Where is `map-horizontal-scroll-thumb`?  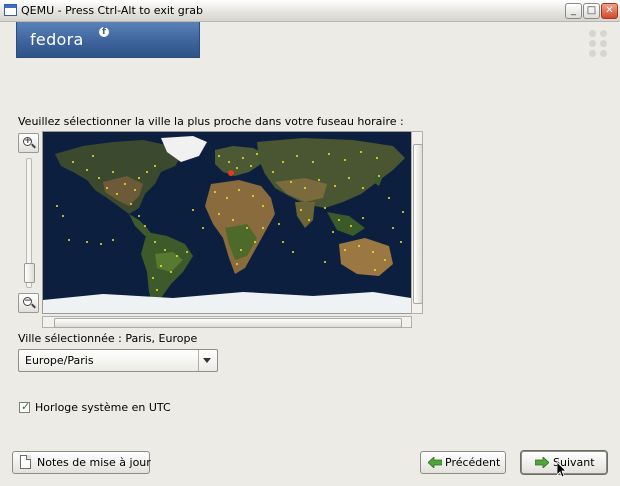
map-horizontal-scroll-thumb is located at coordinates (228, 323).